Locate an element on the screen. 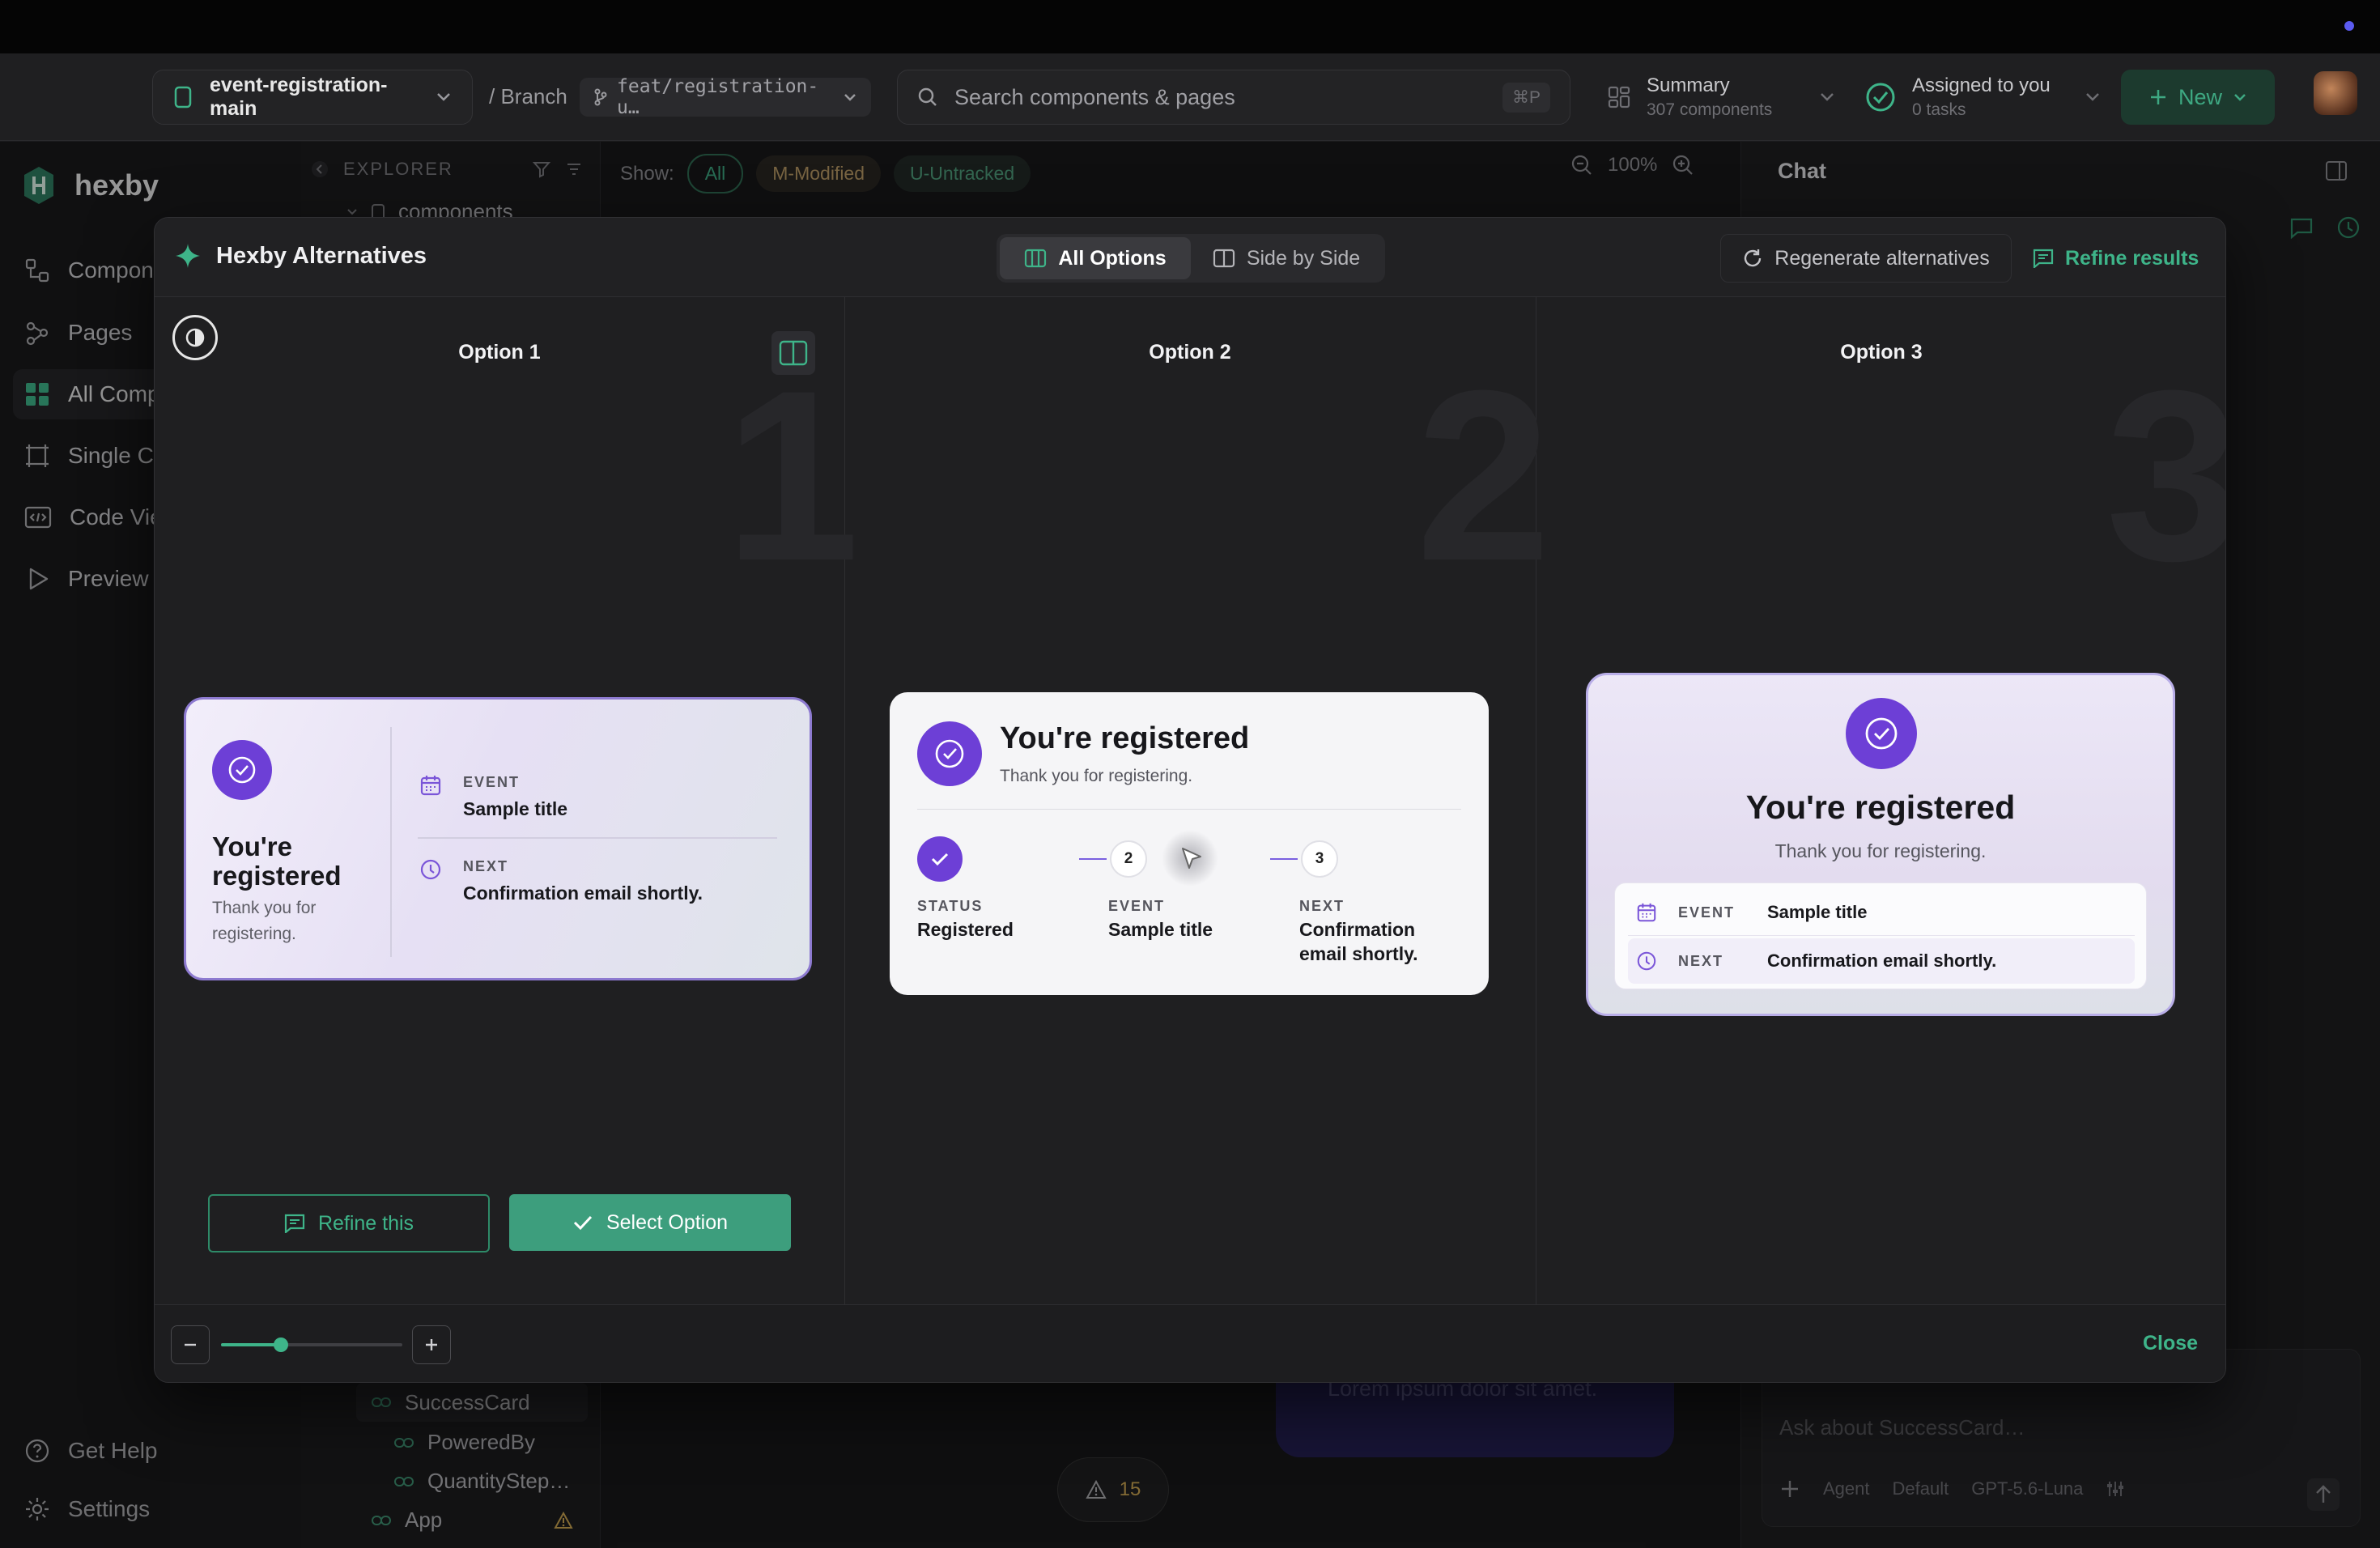 The height and width of the screenshot is (1548, 2380). sparkle-icon is located at coordinates (188, 256).